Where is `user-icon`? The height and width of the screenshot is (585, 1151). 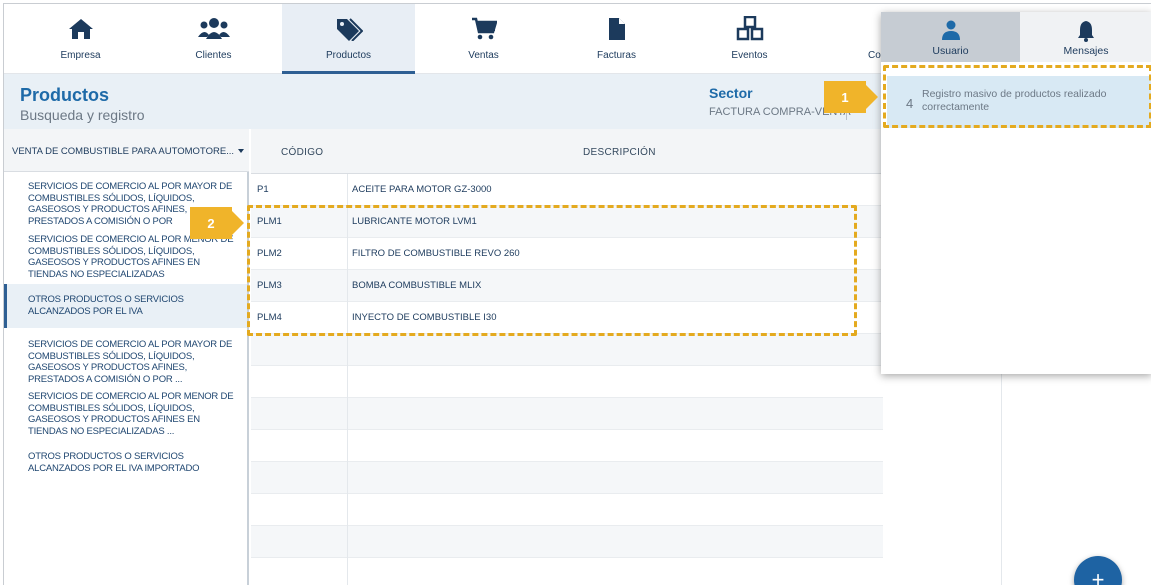
user-icon is located at coordinates (950, 31).